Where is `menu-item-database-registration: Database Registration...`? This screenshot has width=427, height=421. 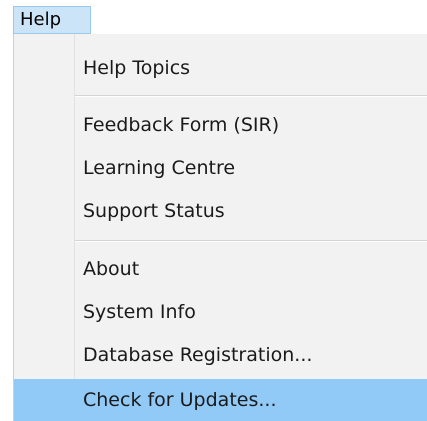
menu-item-database-registration: Database Registration... is located at coordinates (220, 355).